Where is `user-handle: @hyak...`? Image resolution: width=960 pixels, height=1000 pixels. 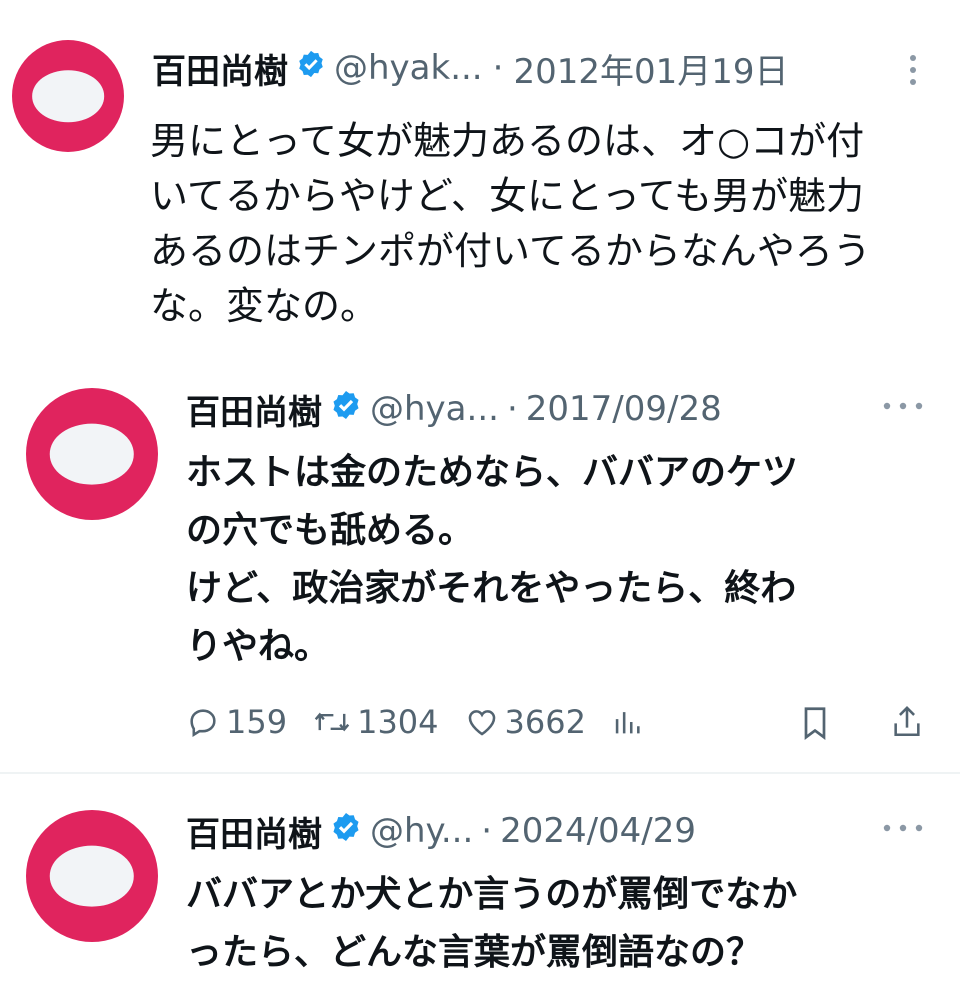 user-handle: @hyak... is located at coordinates (408, 68).